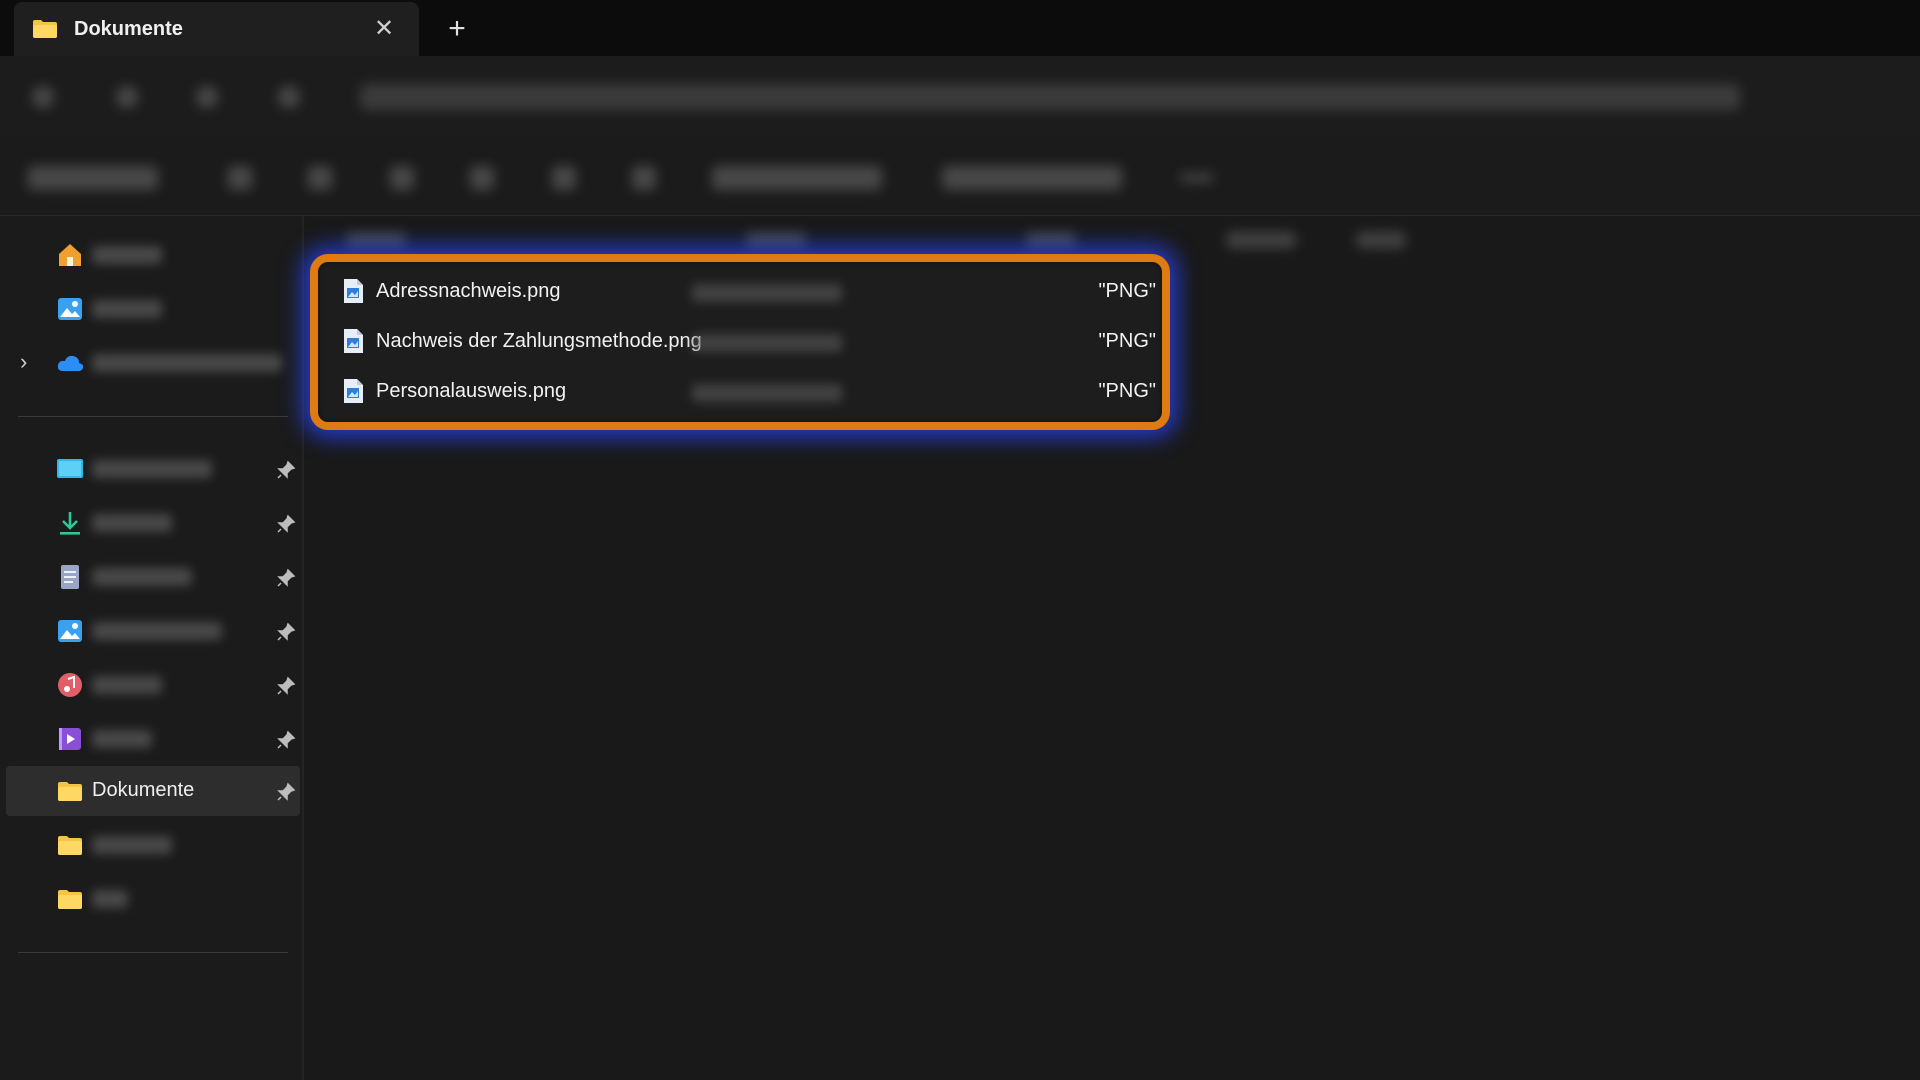 Image resolution: width=1920 pixels, height=1080 pixels. What do you see at coordinates (70, 309) in the screenshot?
I see `gallery-icon` at bounding box center [70, 309].